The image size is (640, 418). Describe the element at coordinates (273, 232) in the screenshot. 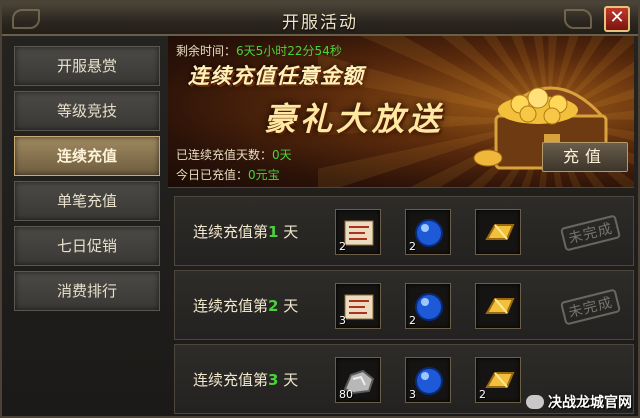

I see `row-day-number: 1` at that location.